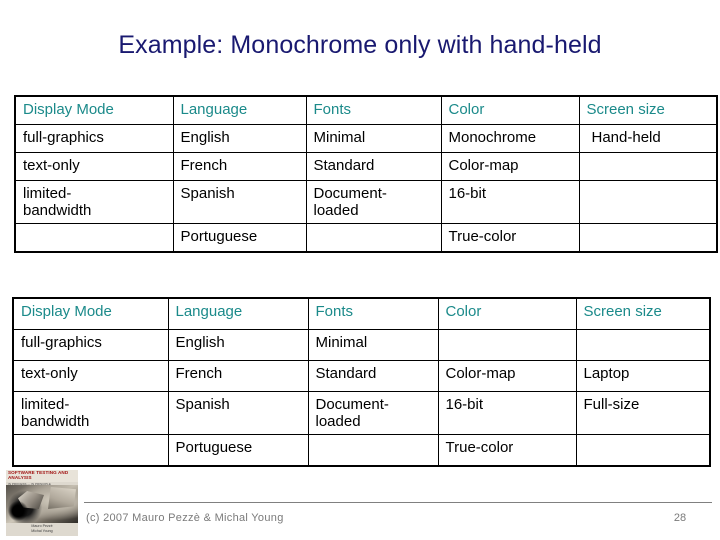 The image size is (720, 540). Describe the element at coordinates (42, 528) in the screenshot. I see `book-cover-authors: Mauro Pezzè Michal Young` at that location.